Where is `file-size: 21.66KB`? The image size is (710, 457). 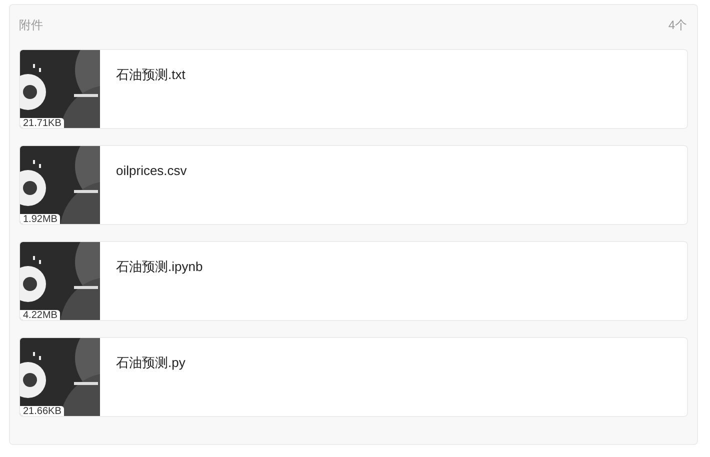 file-size: 21.66KB is located at coordinates (42, 411).